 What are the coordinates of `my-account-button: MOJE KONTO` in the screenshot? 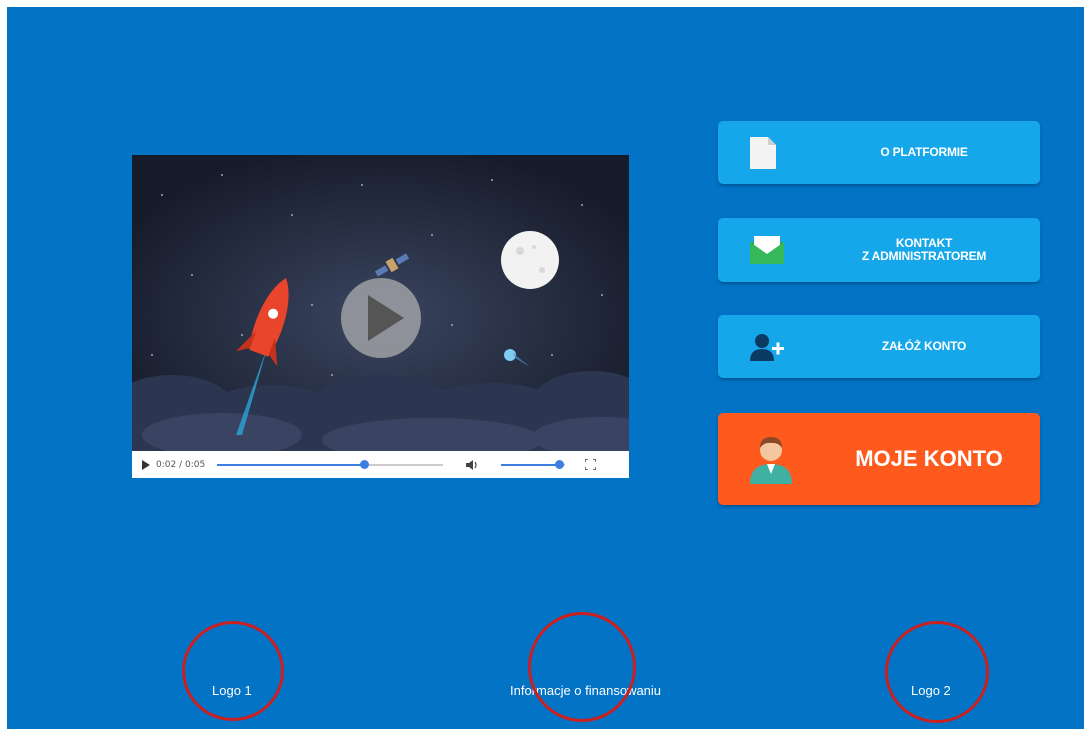 It's located at (879, 459).